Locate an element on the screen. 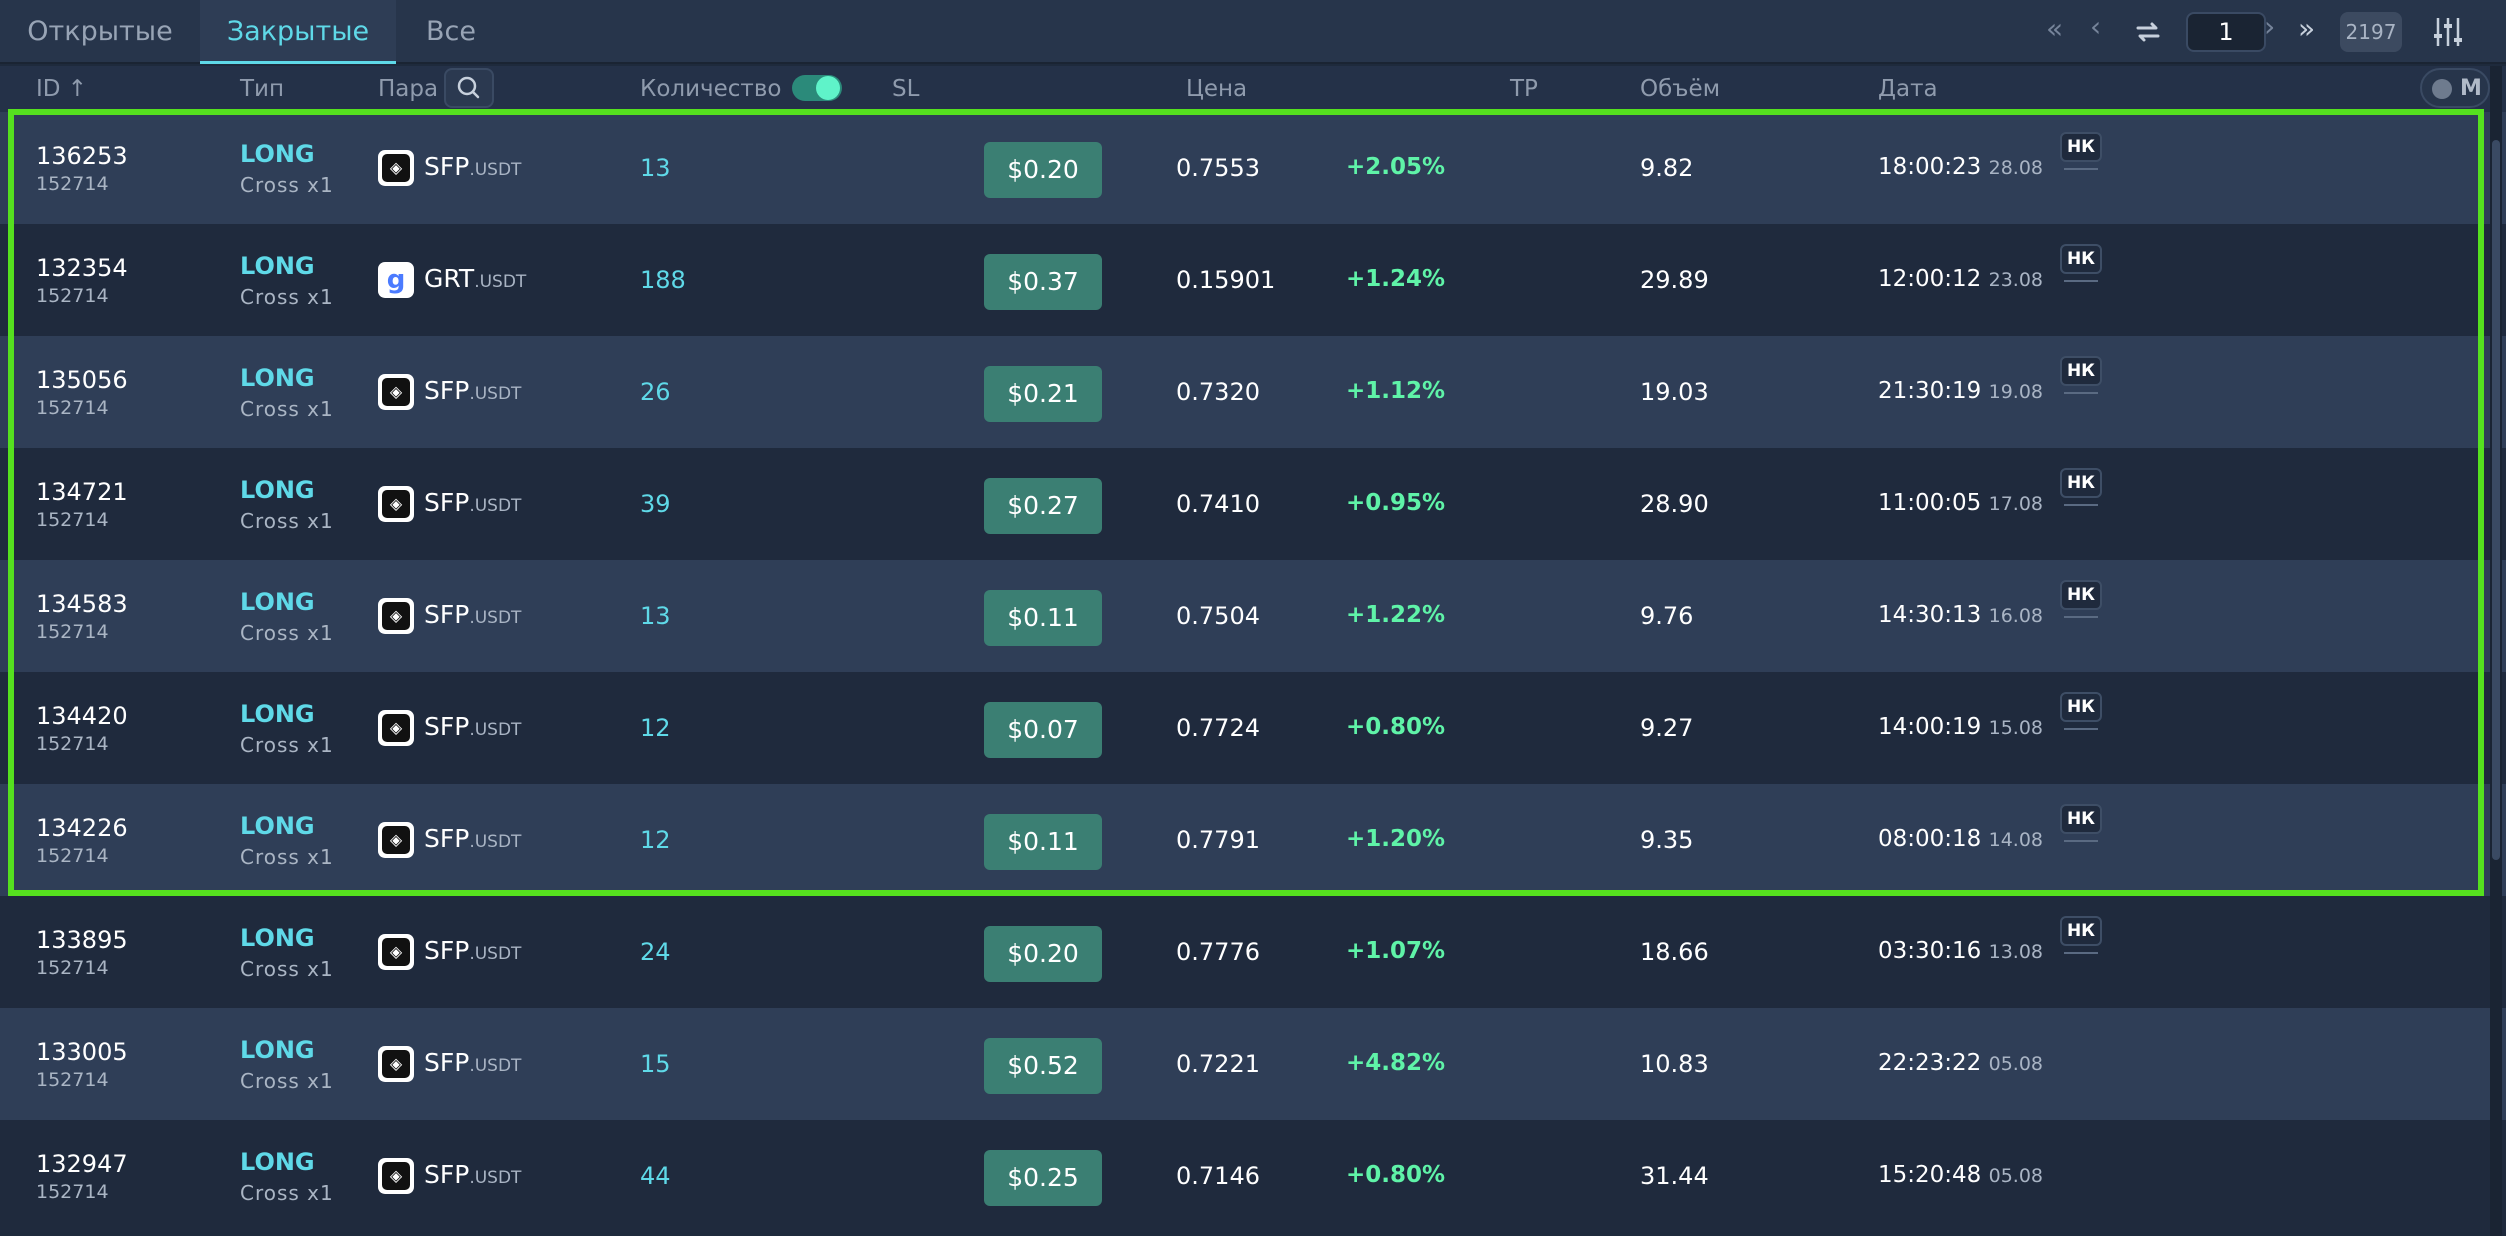 The height and width of the screenshot is (1236, 2506). scrollbar-thumb is located at coordinates (2496, 500).